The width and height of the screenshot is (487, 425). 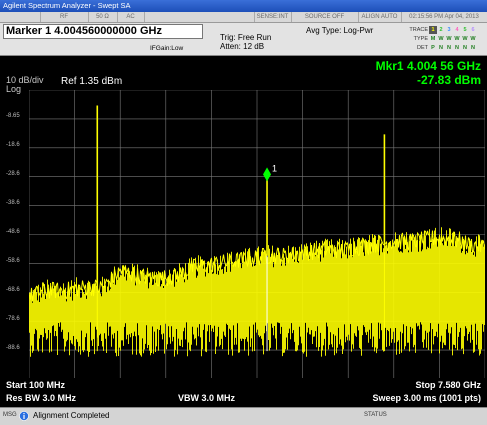 What do you see at coordinates (199, 17) in the screenshot?
I see `status-blank` at bounding box center [199, 17].